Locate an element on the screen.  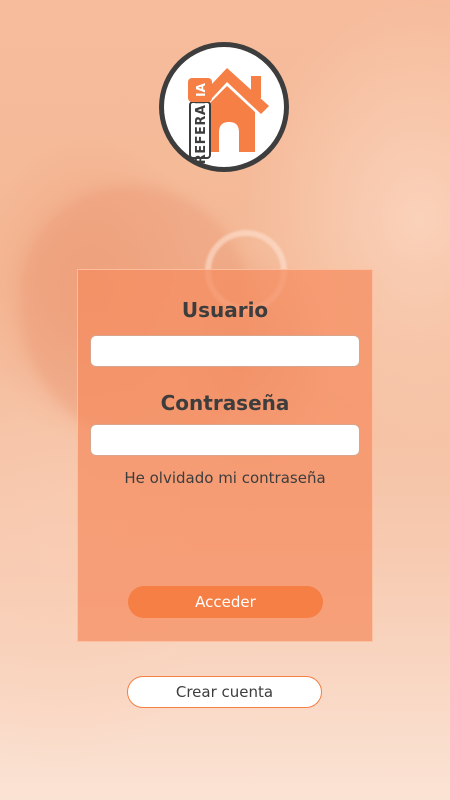
username-label: Usuario is located at coordinates (225, 310).